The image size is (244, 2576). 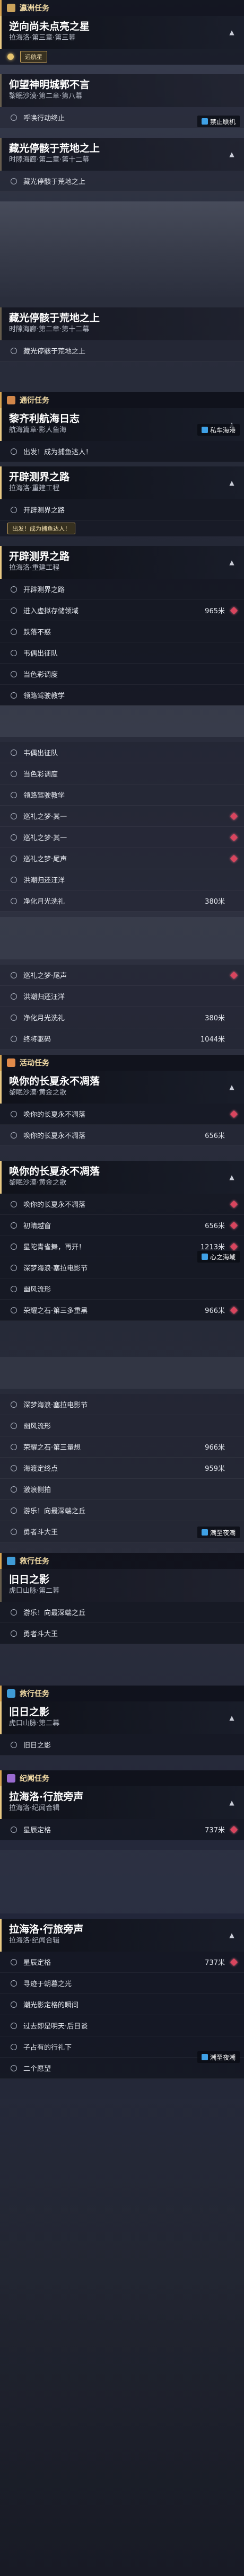 I want to click on quest-title: 拉海洛·行旅旁声, so click(x=47, y=1929).